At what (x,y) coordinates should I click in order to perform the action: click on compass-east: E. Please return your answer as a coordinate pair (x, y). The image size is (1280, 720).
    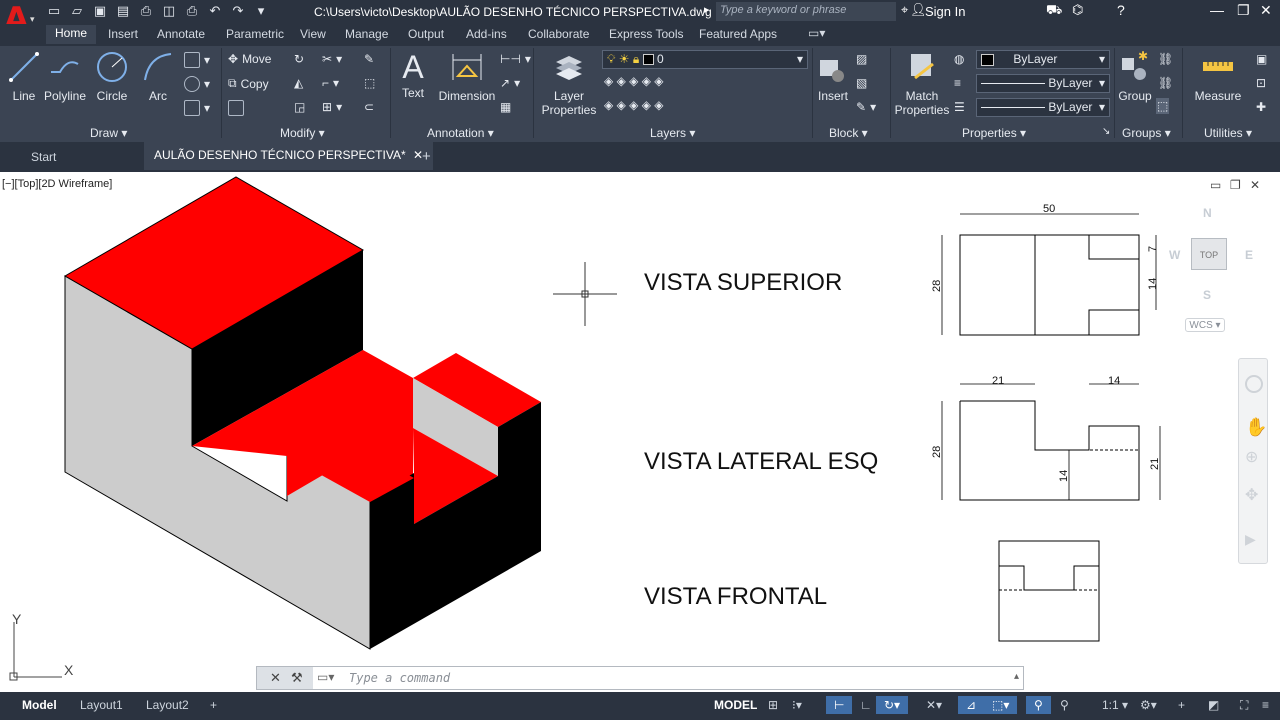
    Looking at the image, I should click on (1249, 255).